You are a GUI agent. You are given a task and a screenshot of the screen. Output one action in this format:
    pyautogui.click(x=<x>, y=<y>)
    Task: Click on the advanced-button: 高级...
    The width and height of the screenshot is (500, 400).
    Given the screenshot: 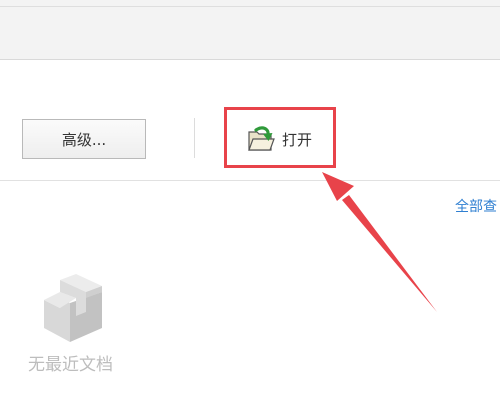 What is the action you would take?
    pyautogui.click(x=84, y=139)
    